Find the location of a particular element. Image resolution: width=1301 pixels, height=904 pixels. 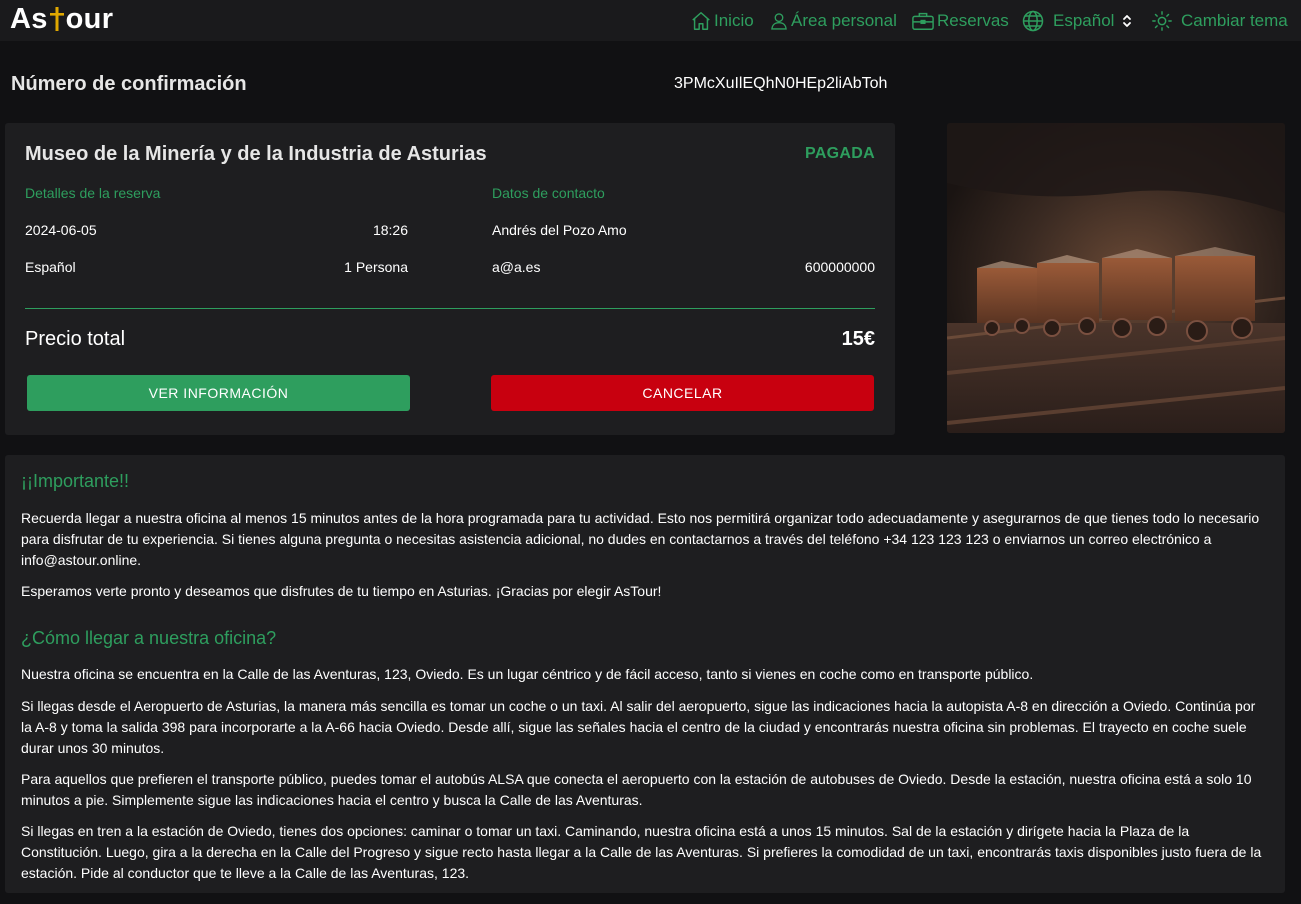

user-icon is located at coordinates (779, 21).